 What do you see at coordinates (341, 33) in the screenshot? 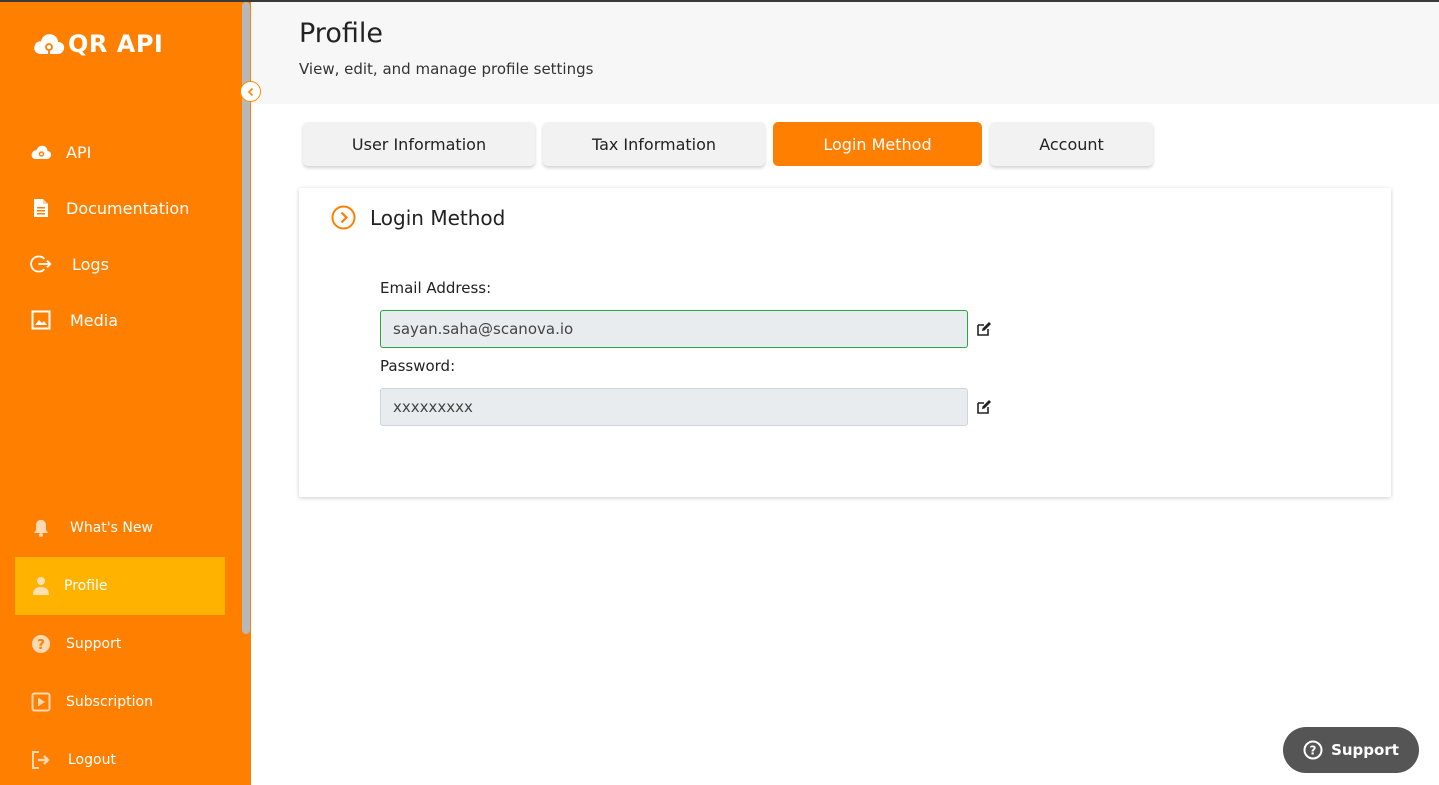
I see `page-title: Profile` at bounding box center [341, 33].